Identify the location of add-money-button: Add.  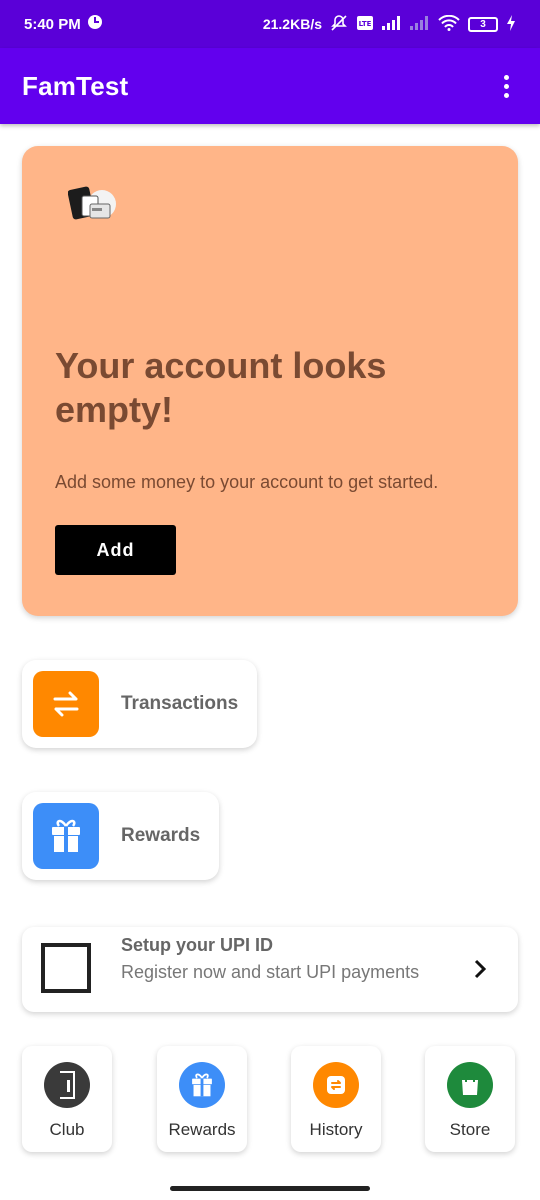
(115, 550).